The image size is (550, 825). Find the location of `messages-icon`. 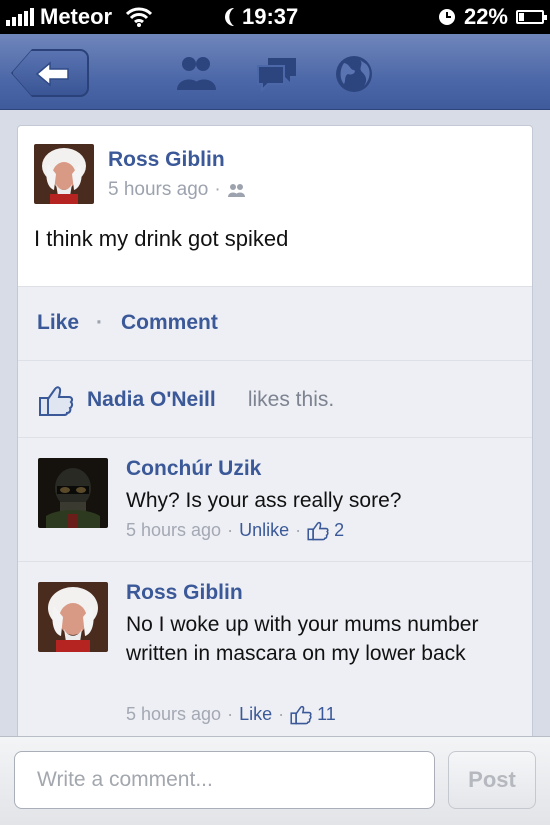

messages-icon is located at coordinates (277, 73).